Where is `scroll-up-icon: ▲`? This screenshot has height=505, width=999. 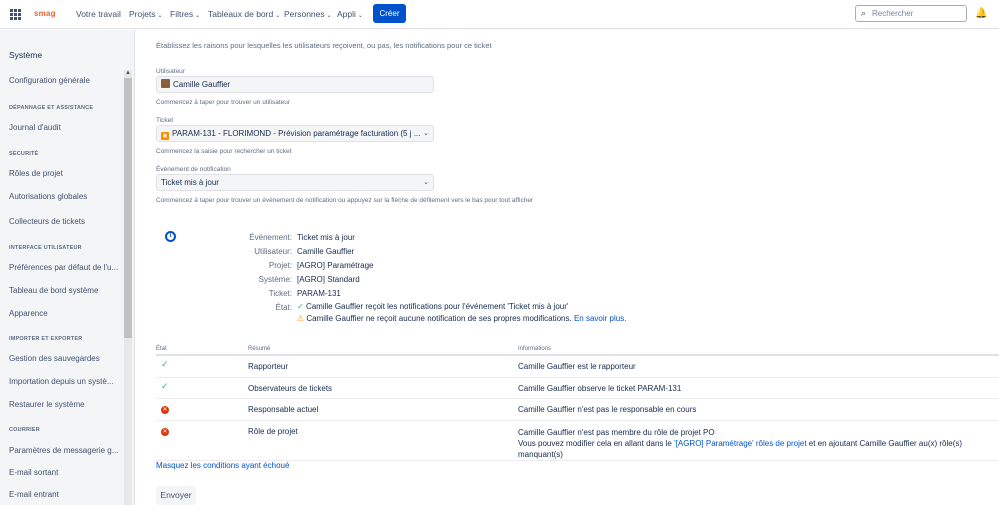 scroll-up-icon: ▲ is located at coordinates (128, 73).